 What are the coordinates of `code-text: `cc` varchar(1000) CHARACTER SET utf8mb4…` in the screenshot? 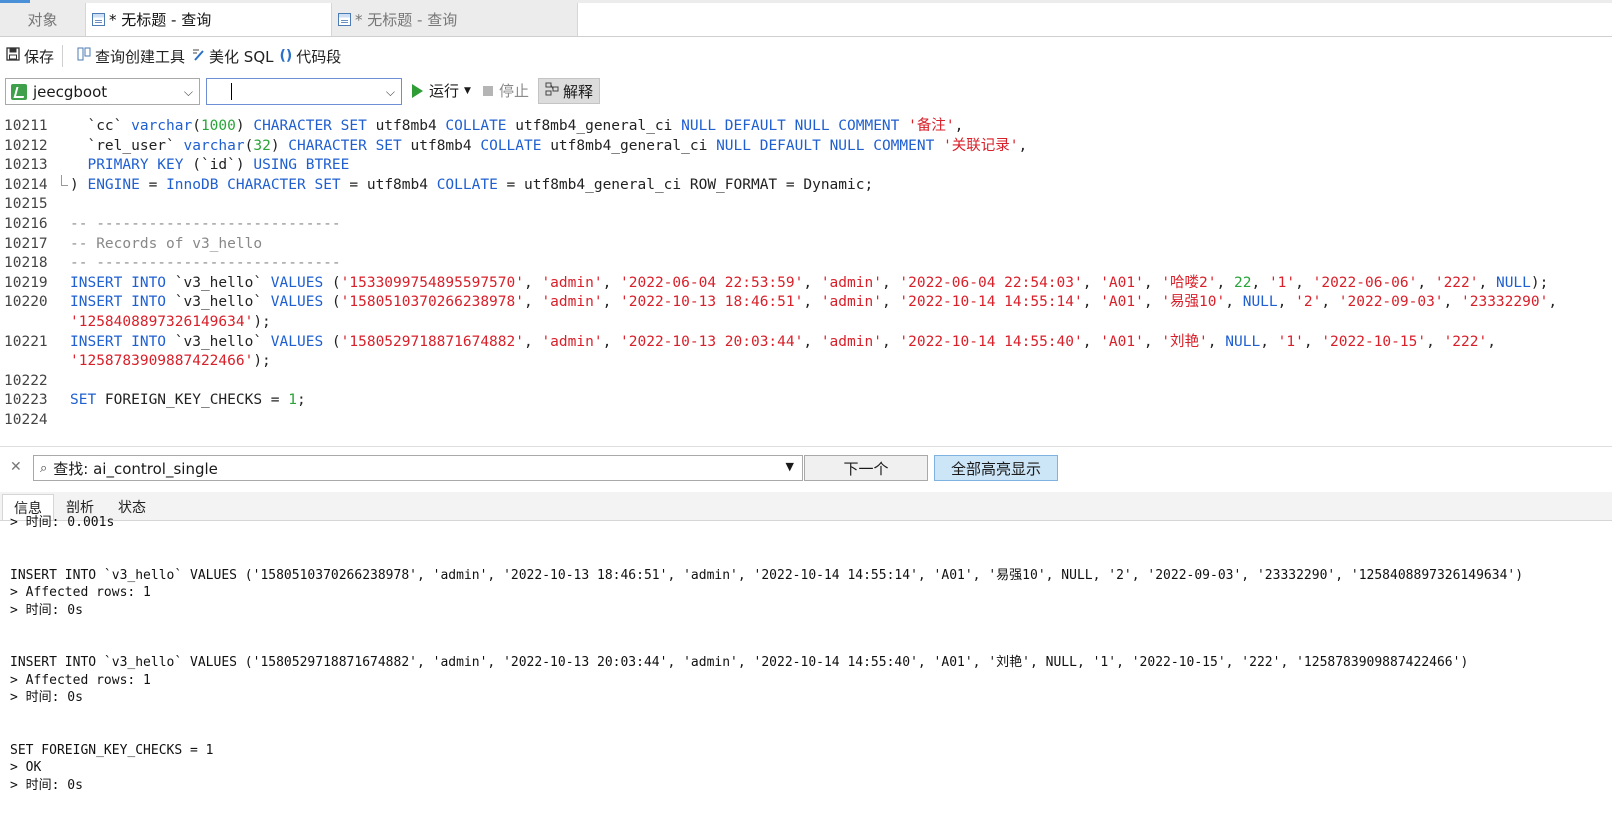 It's located at (516, 126).